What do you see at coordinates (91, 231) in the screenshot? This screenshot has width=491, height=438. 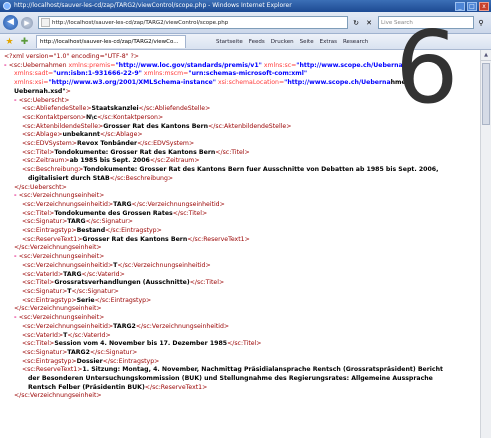 I see `xml-text: Bestand` at bounding box center [91, 231].